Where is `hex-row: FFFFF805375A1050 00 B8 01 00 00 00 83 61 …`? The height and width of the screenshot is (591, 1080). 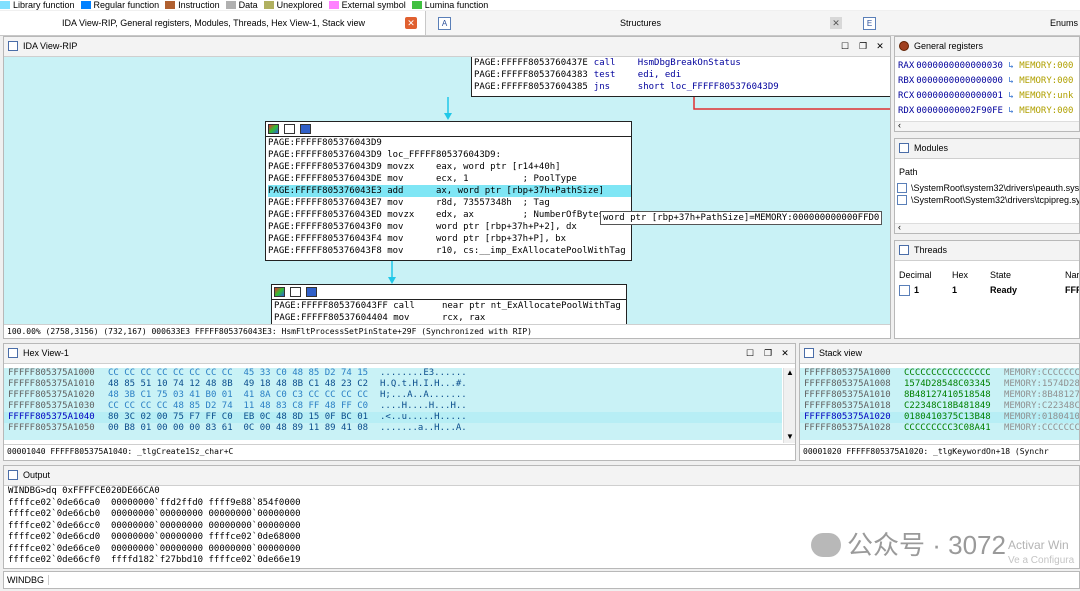 hex-row: FFFFF805375A1050 00 B8 01 00 00 00 83 61 … is located at coordinates (393, 428).